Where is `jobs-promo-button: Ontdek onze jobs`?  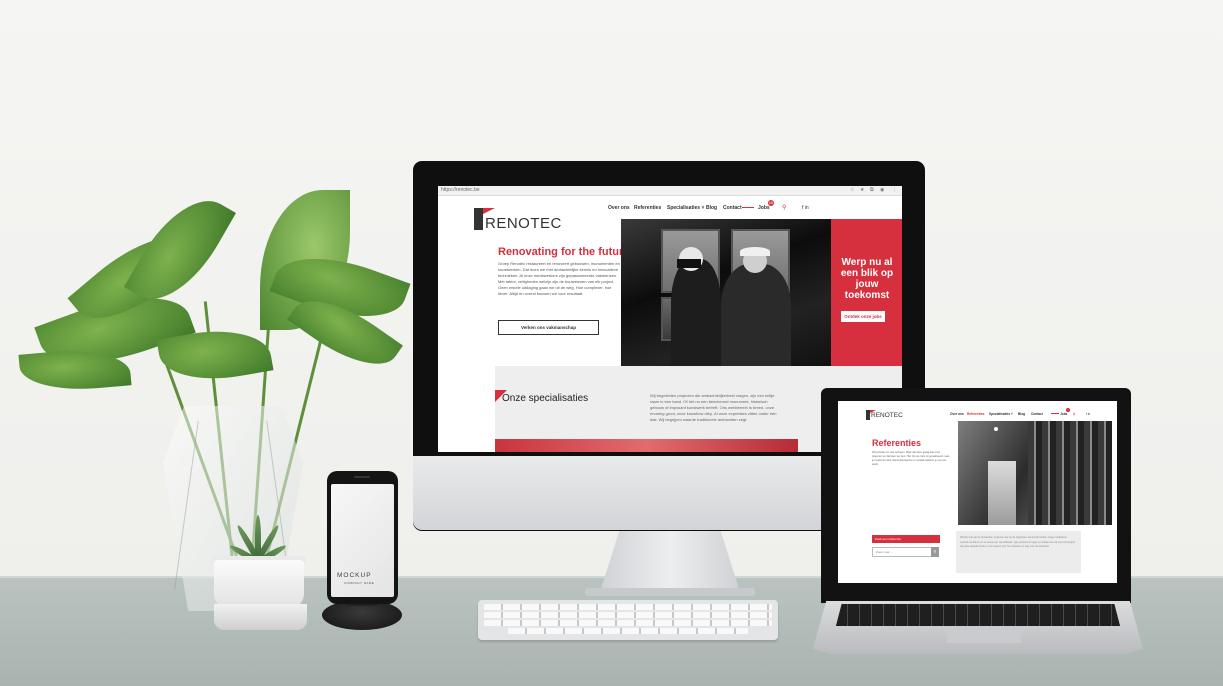 jobs-promo-button: Ontdek onze jobs is located at coordinates (863, 316).